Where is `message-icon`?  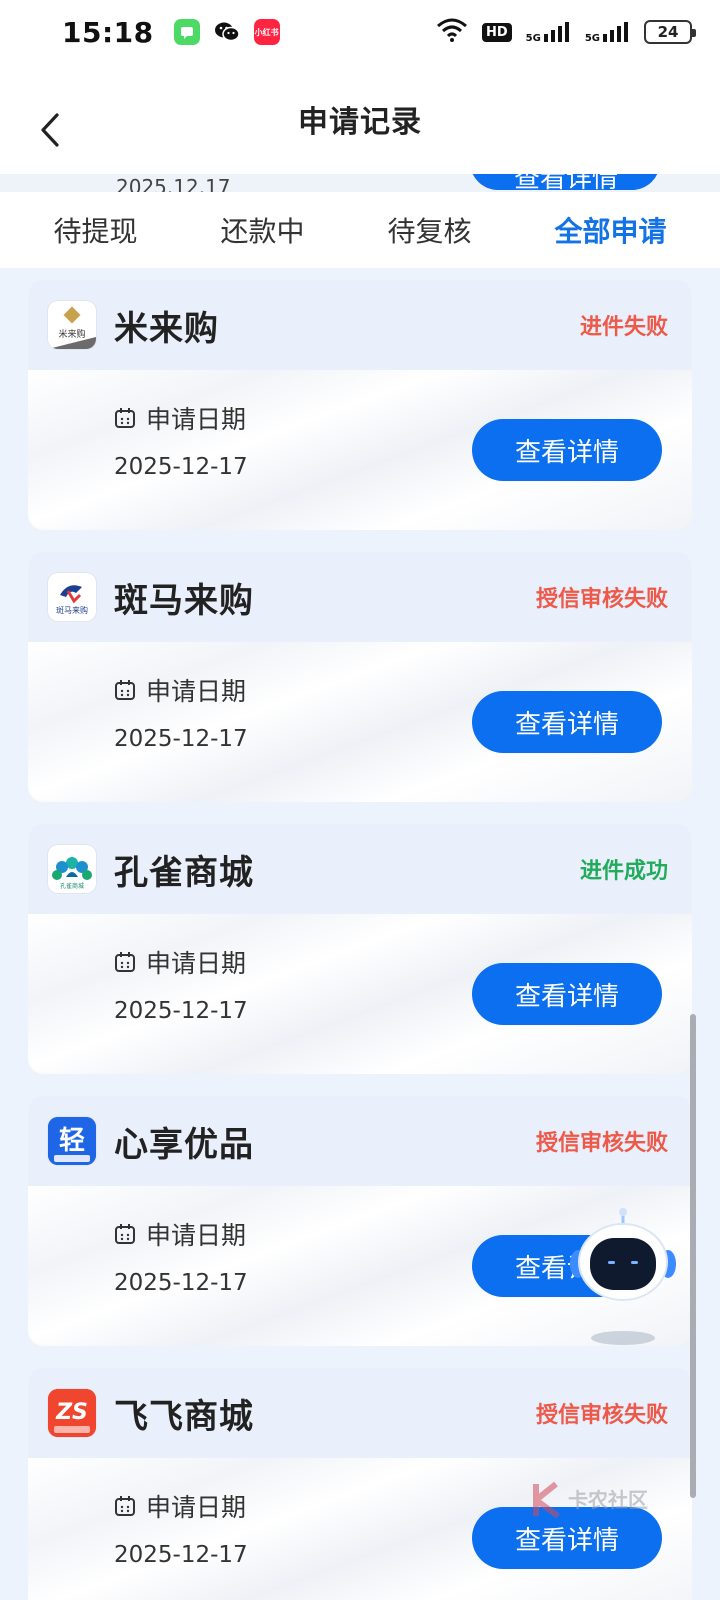 message-icon is located at coordinates (186, 32).